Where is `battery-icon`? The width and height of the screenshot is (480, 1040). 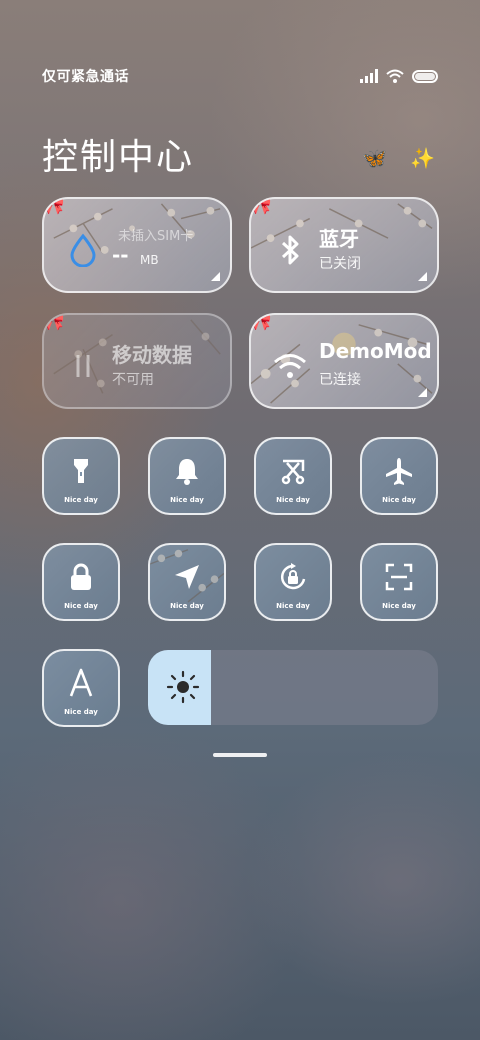 battery-icon is located at coordinates (425, 76).